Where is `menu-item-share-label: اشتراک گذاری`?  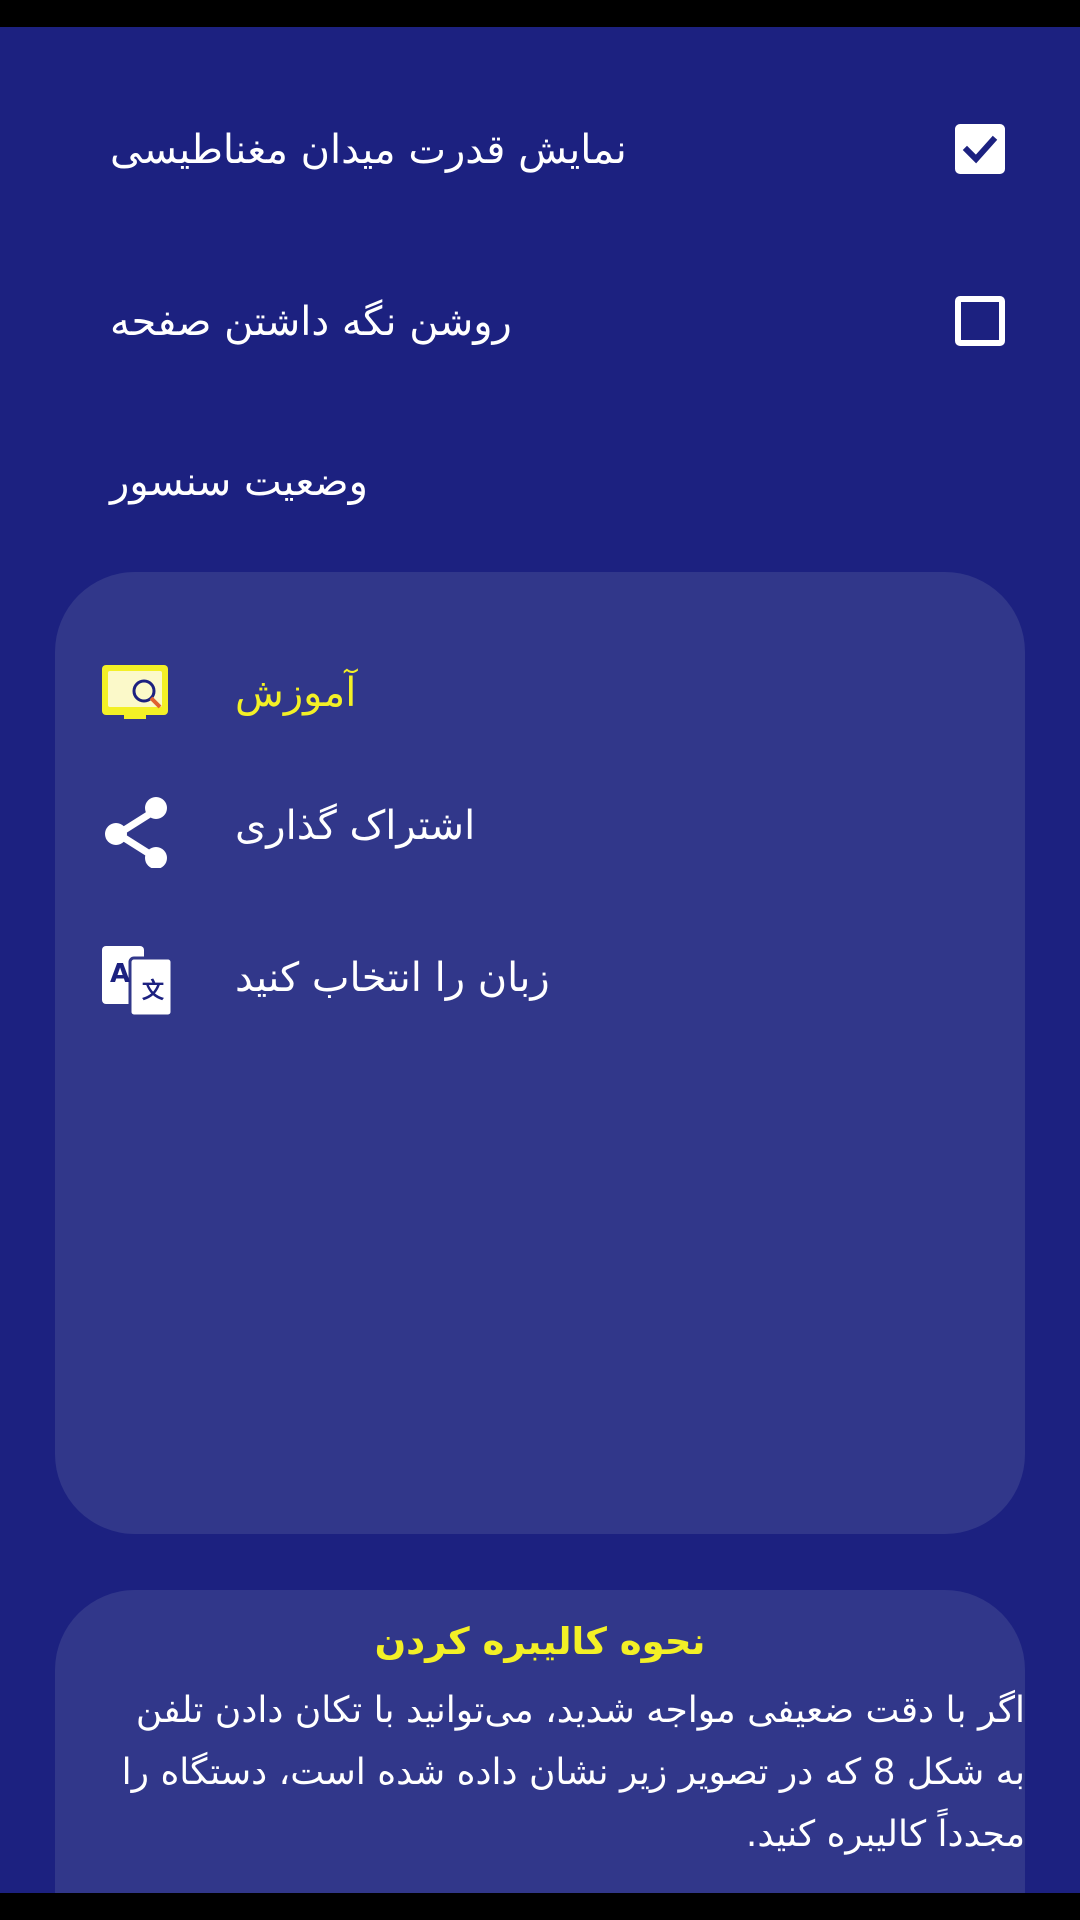
menu-item-share-label: اشتراک گذاری is located at coordinates (355, 826).